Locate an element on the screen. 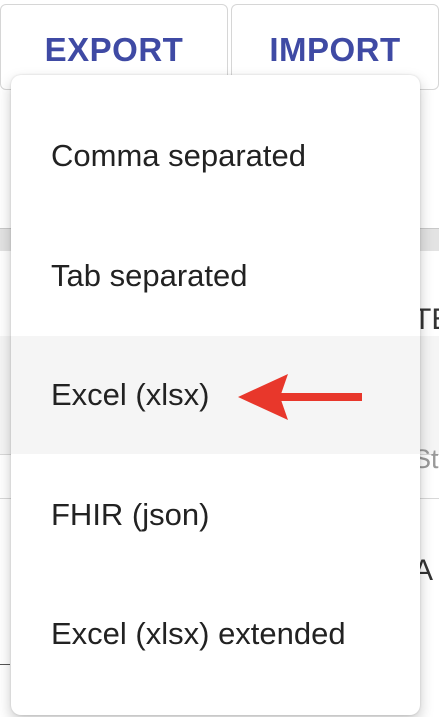 This screenshot has width=439, height=717. menu-item-label: Excel (xlsx) is located at coordinates (130, 394).